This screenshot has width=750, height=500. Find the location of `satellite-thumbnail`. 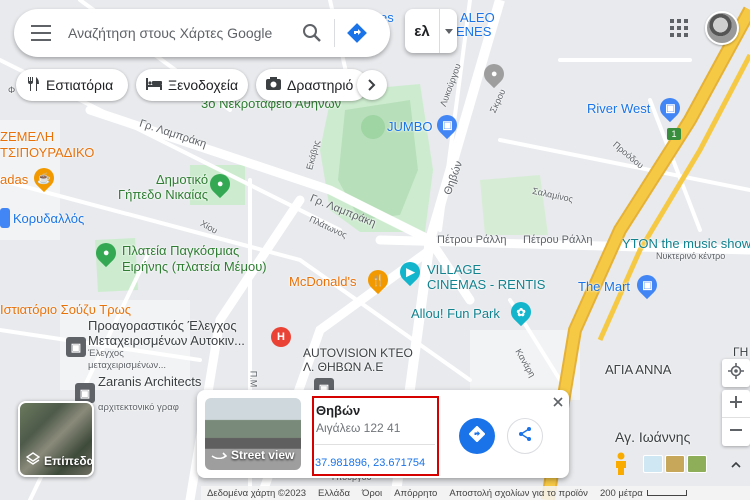

satellite-thumbnail is located at coordinates (675, 464).